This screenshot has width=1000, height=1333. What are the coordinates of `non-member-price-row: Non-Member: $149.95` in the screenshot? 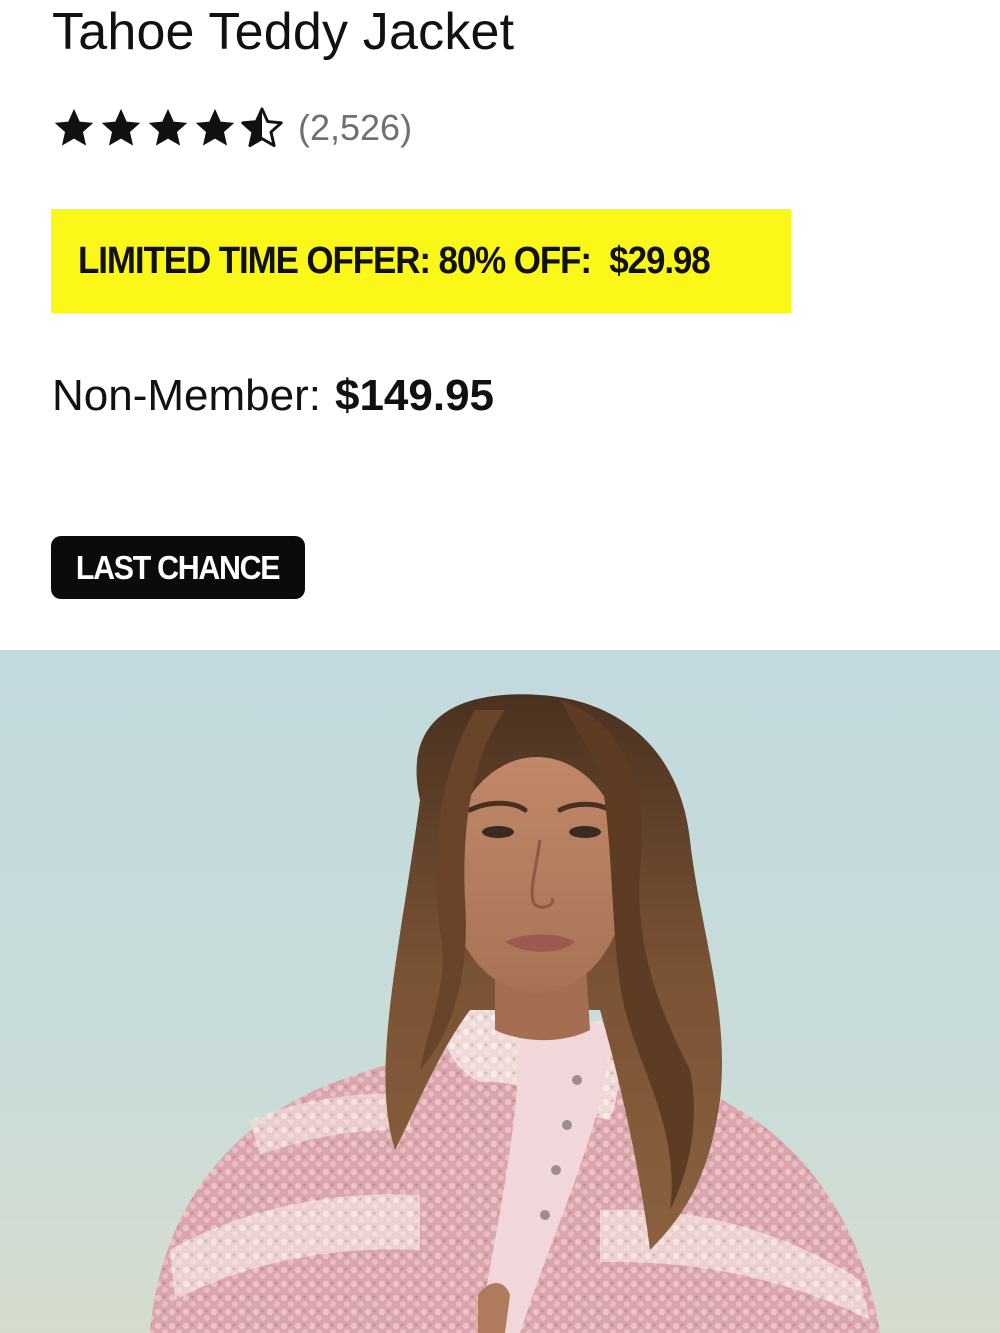 It's located at (273, 396).